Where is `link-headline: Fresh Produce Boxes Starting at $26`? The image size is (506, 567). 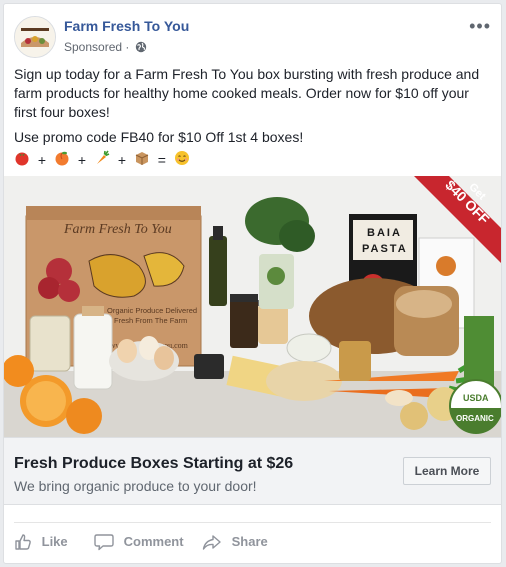
link-headline: Fresh Produce Boxes Starting at $26 is located at coordinates (153, 464).